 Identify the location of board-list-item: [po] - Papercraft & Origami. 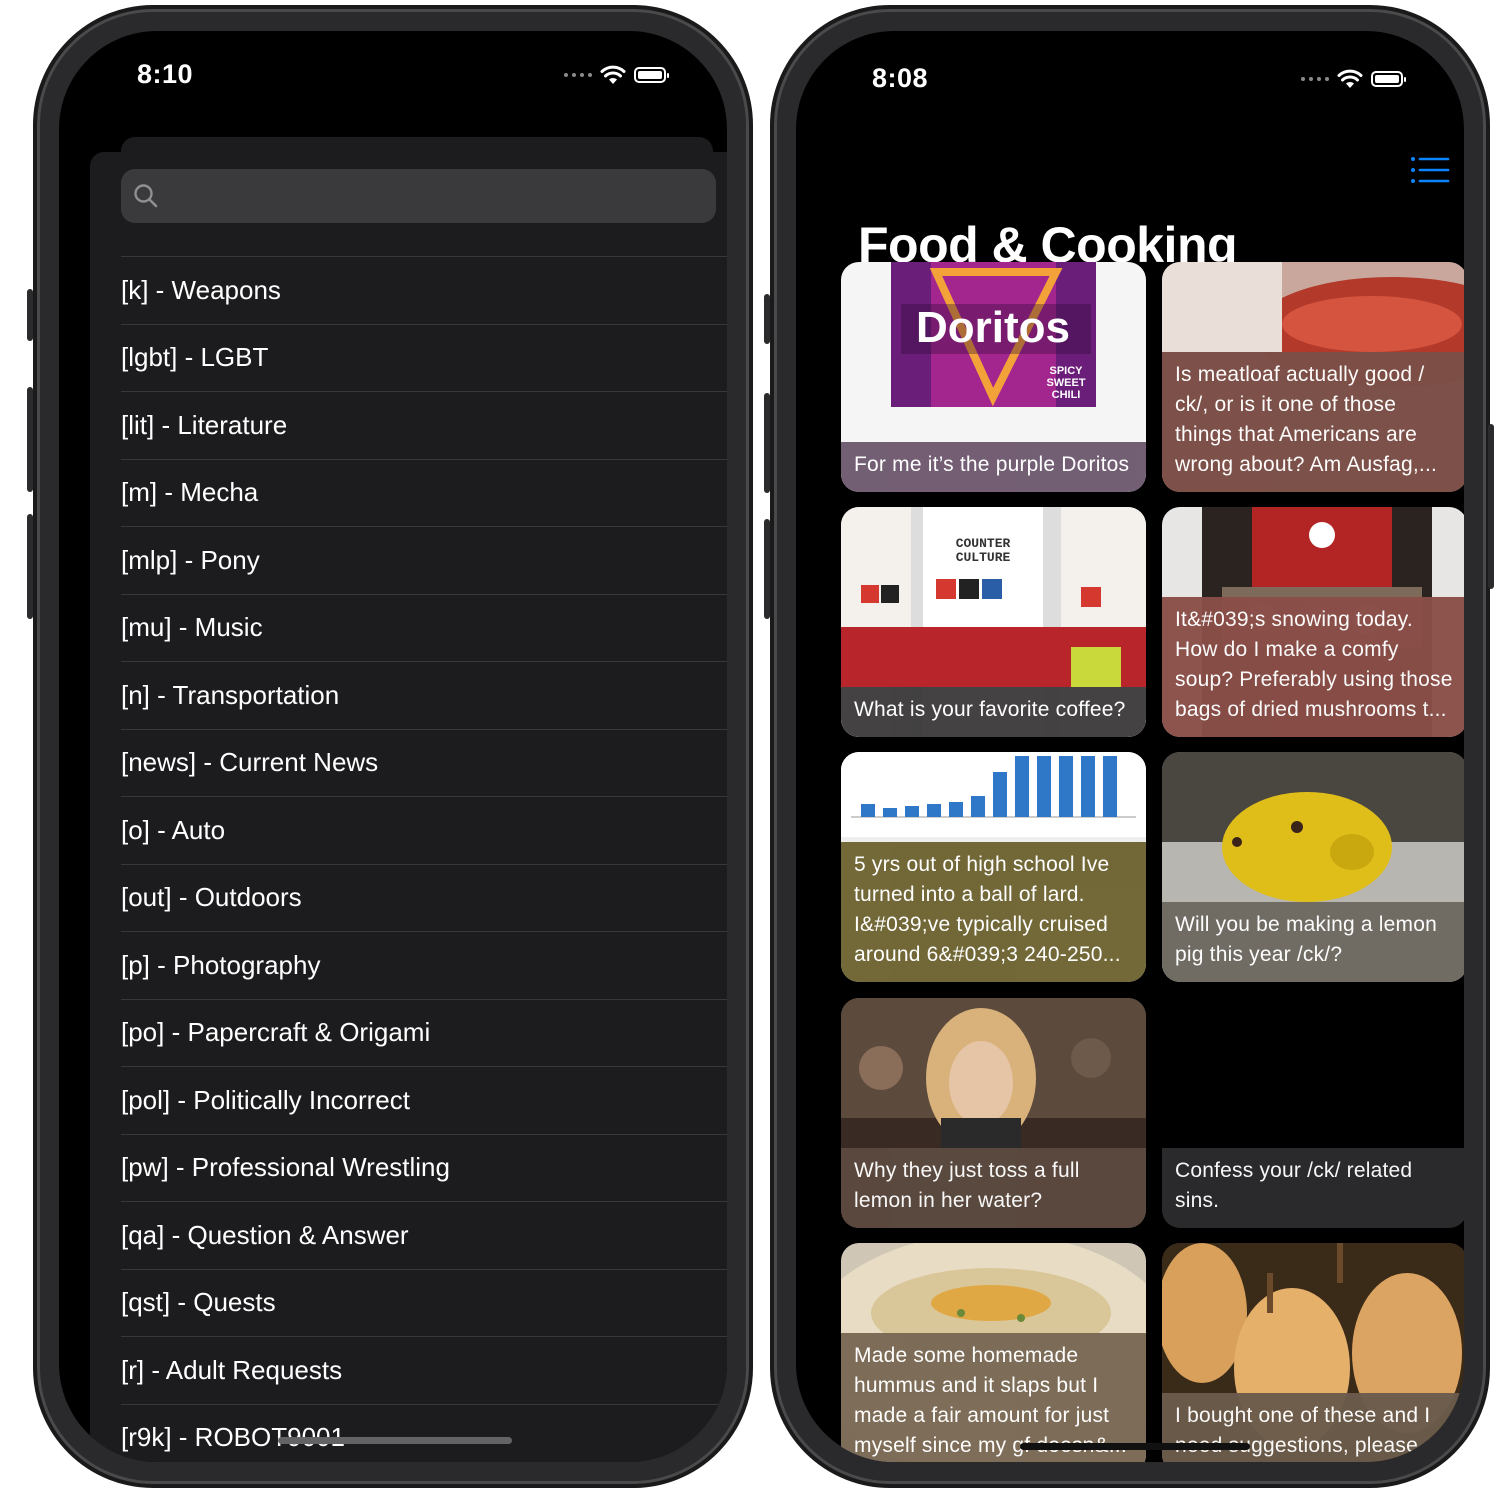
(424, 1032).